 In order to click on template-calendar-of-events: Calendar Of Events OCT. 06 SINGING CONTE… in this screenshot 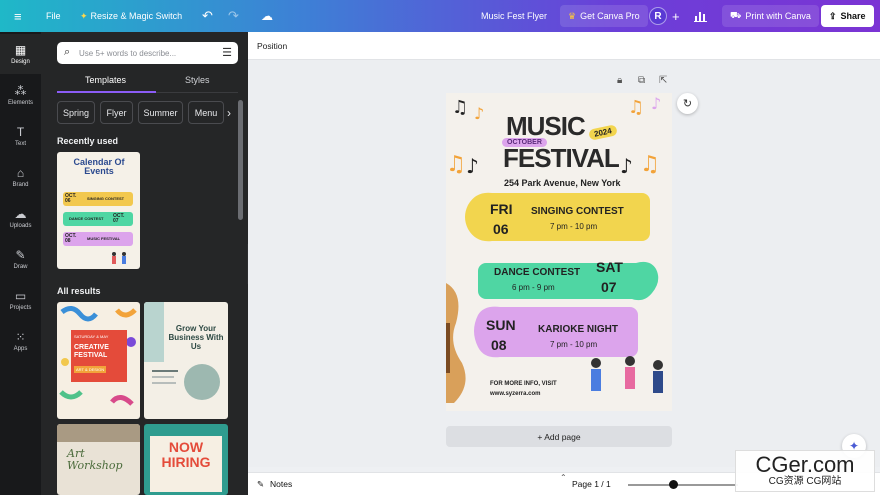, I will do `click(98, 210)`.